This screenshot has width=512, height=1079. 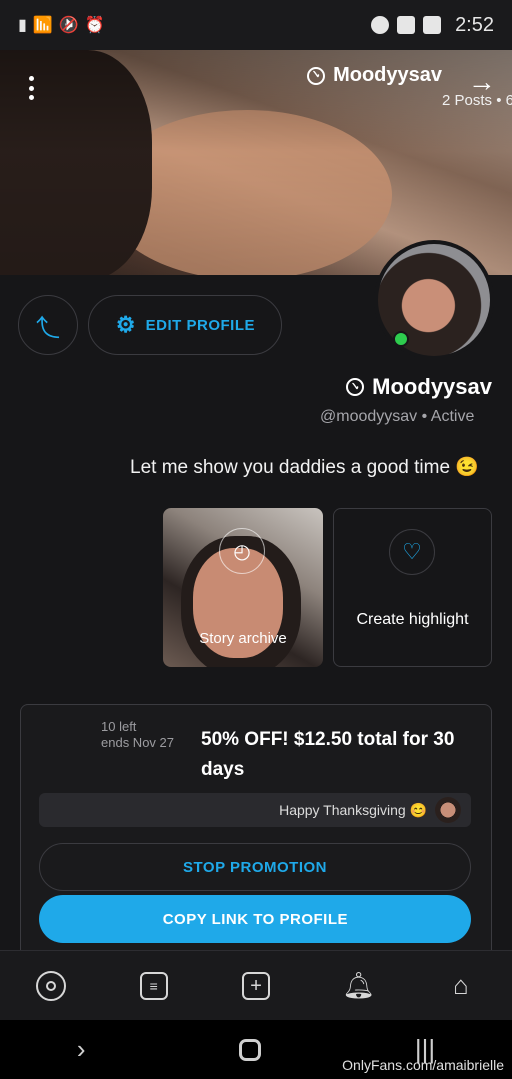 What do you see at coordinates (412, 619) in the screenshot?
I see `create-highlight-label: Create highlight` at bounding box center [412, 619].